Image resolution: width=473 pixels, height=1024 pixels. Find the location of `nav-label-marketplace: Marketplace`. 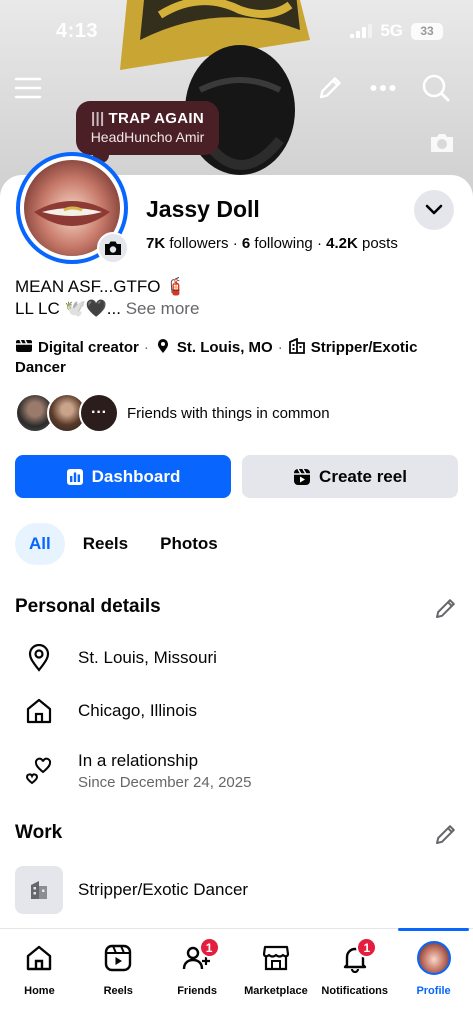

nav-label-marketplace: Marketplace is located at coordinates (276, 991).